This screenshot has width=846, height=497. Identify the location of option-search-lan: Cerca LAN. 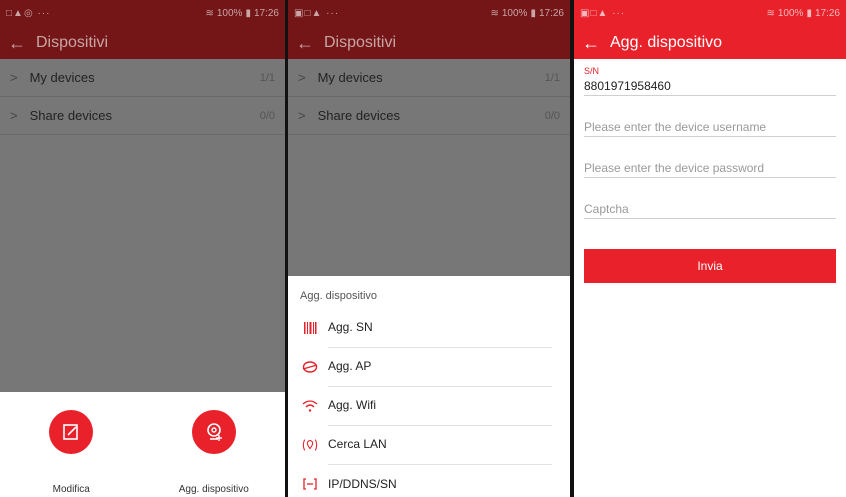
(429, 445).